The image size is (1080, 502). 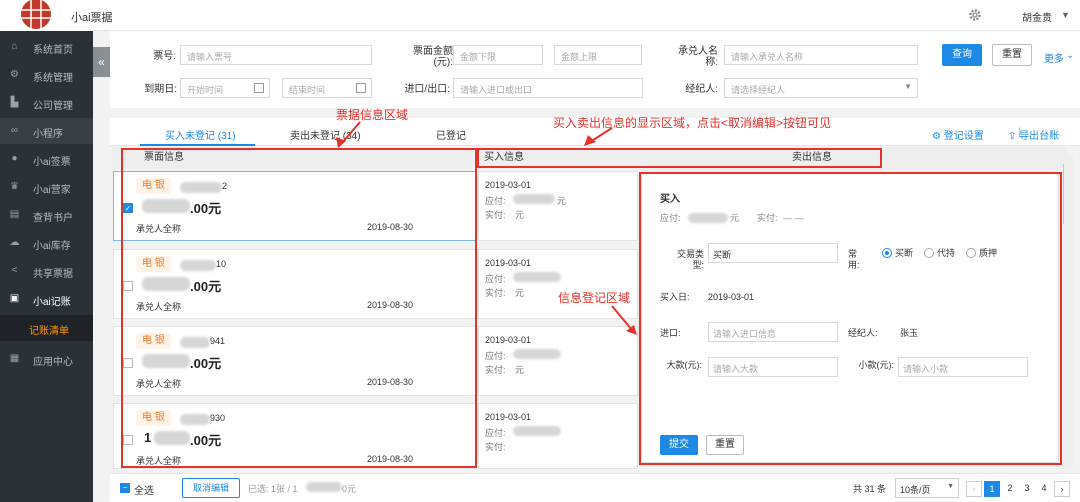 What do you see at coordinates (486, 228) in the screenshot?
I see `annotation-arrows` at bounding box center [486, 228].